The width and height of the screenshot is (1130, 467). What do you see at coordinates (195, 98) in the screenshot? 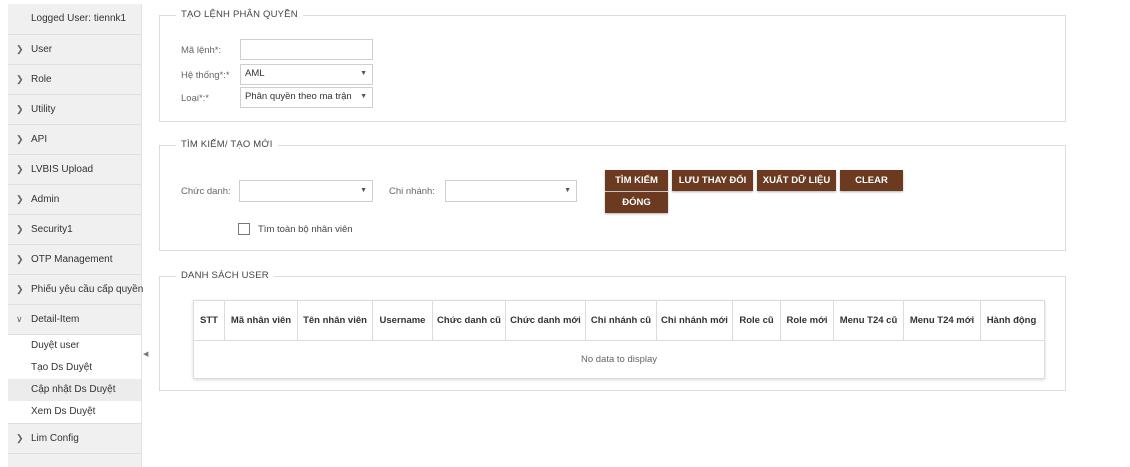
I see `type-label: Loại*:*` at bounding box center [195, 98].